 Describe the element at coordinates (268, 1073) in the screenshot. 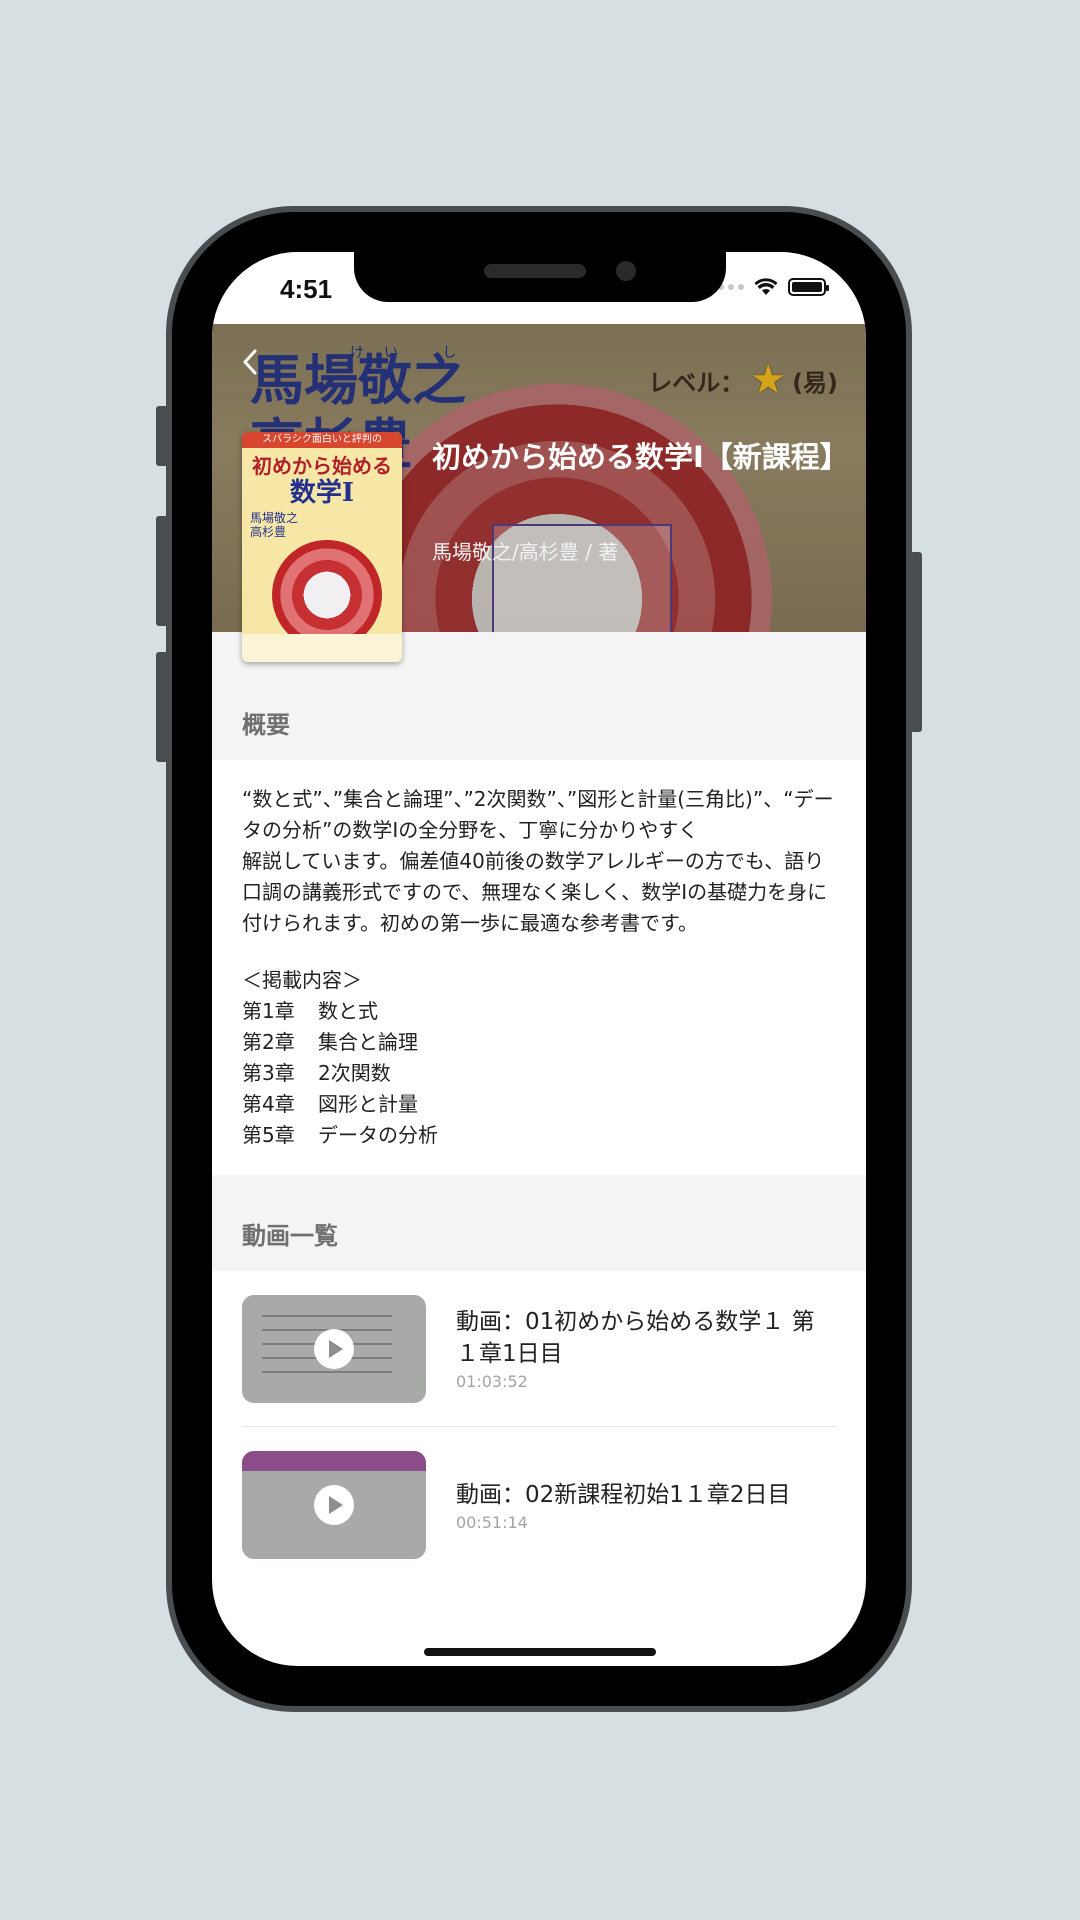

I see `toc-chapter: 第3章` at that location.